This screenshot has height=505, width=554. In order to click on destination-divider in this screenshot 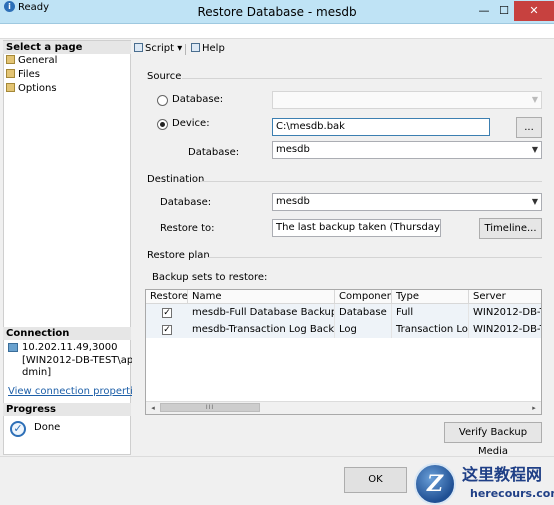, I will do `click(371, 181)`.